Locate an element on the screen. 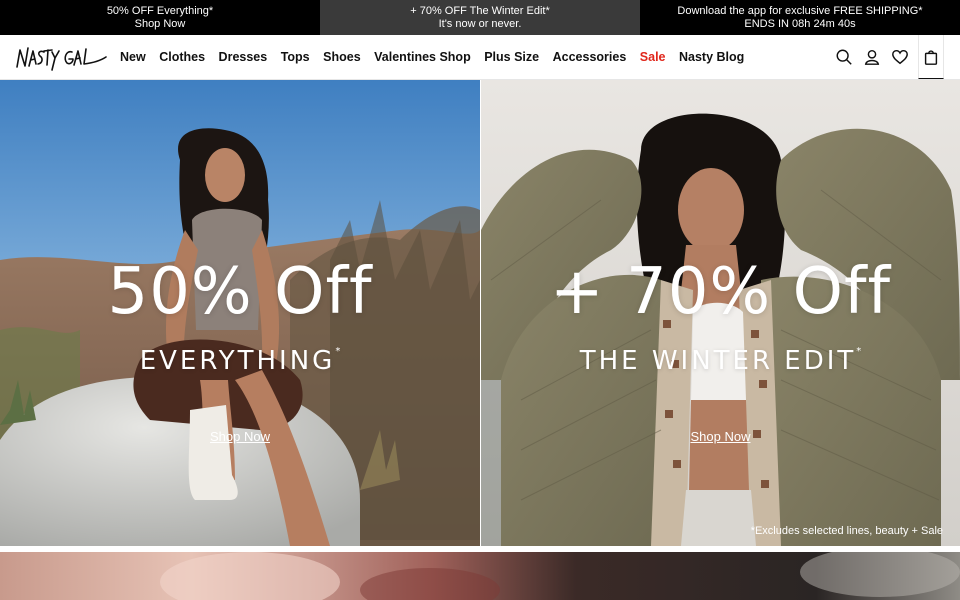 The height and width of the screenshot is (600, 960). promo-winter-title: + 70% OFF The Winter Edit* is located at coordinates (480, 10).